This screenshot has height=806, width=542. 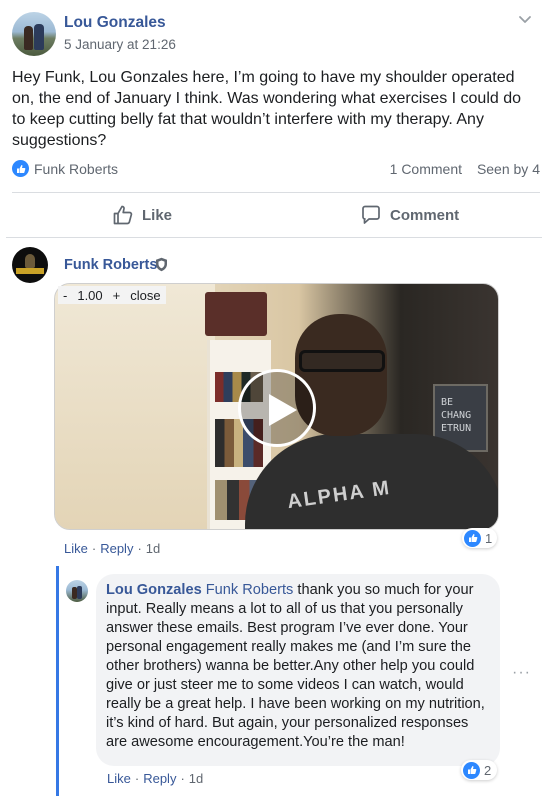 I want to click on video-reaction-count: 1, so click(x=489, y=538).